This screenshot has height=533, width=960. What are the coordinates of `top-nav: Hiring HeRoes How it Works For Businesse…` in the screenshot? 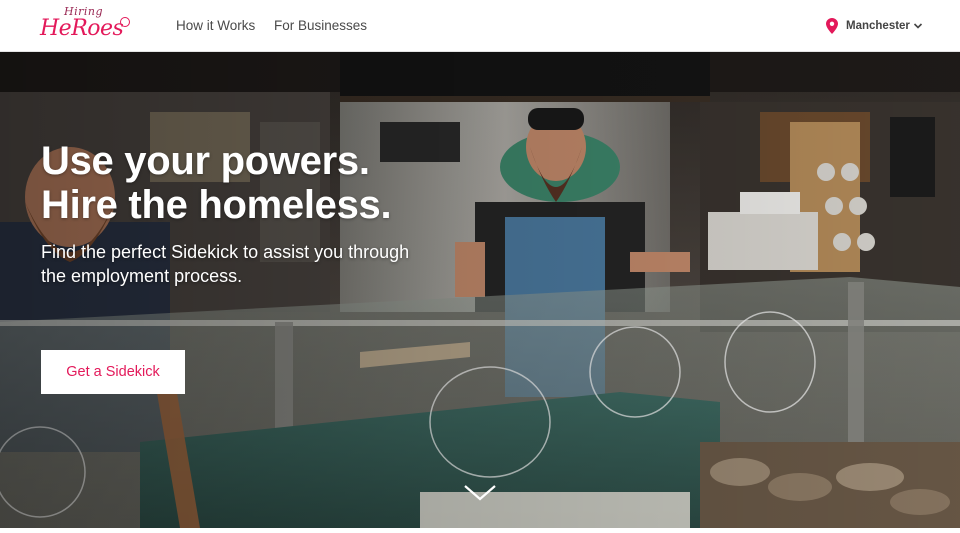 It's located at (480, 26).